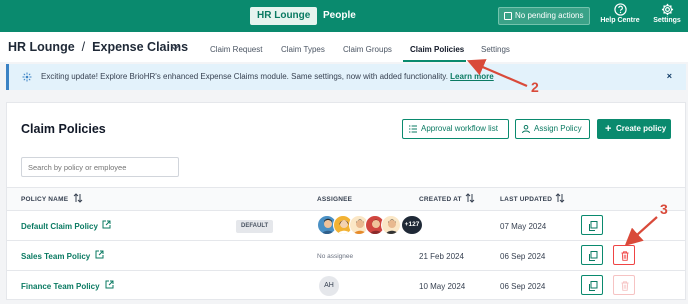 This screenshot has width=688, height=304. Describe the element at coordinates (63, 129) in the screenshot. I see `card-title: Claim Policies` at that location.